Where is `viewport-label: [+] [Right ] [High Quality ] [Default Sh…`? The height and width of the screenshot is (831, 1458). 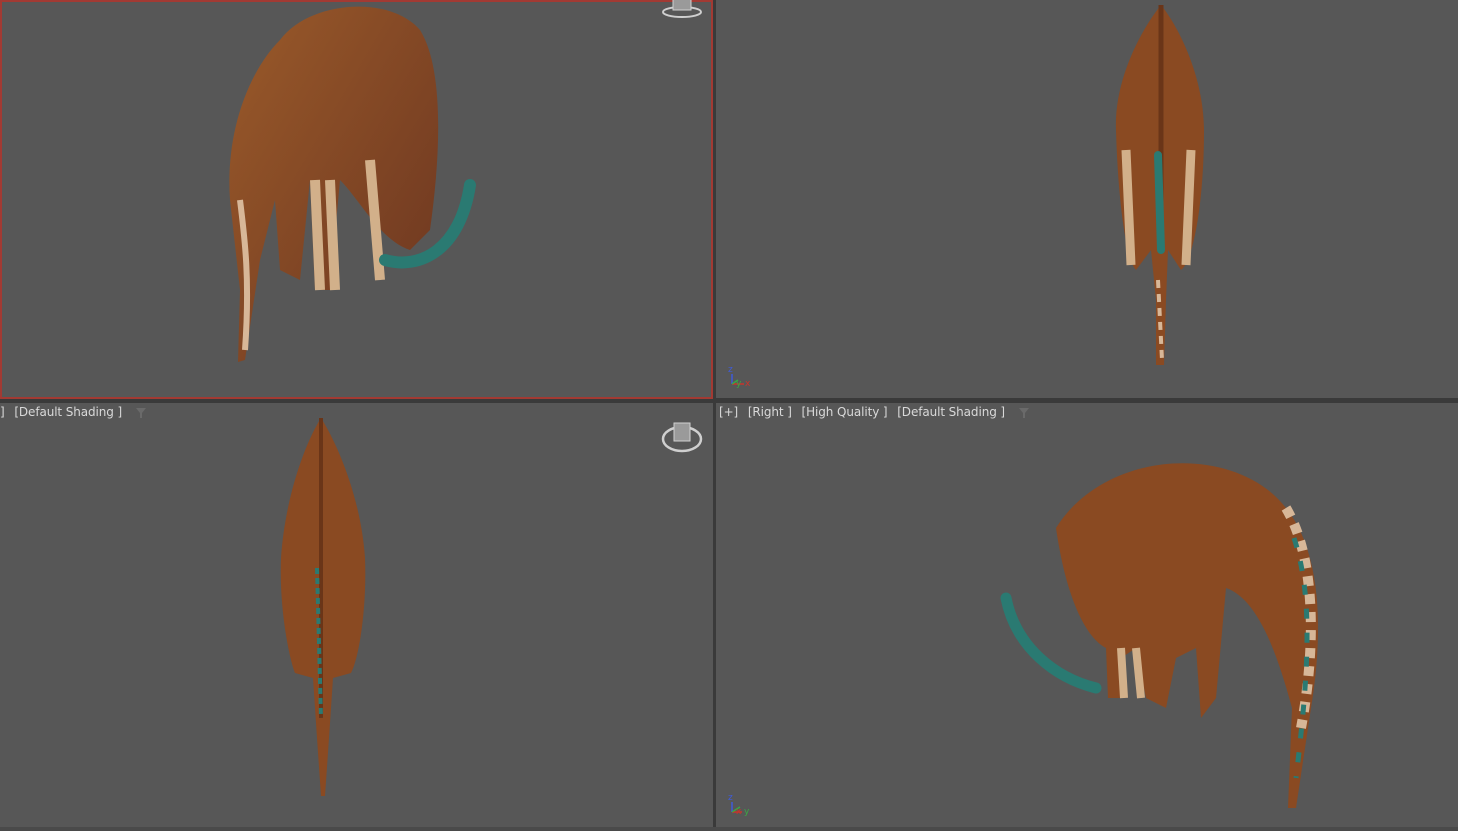 viewport-label: [+] [Right ] [High Quality ] [Default Sh… is located at coordinates (874, 412).